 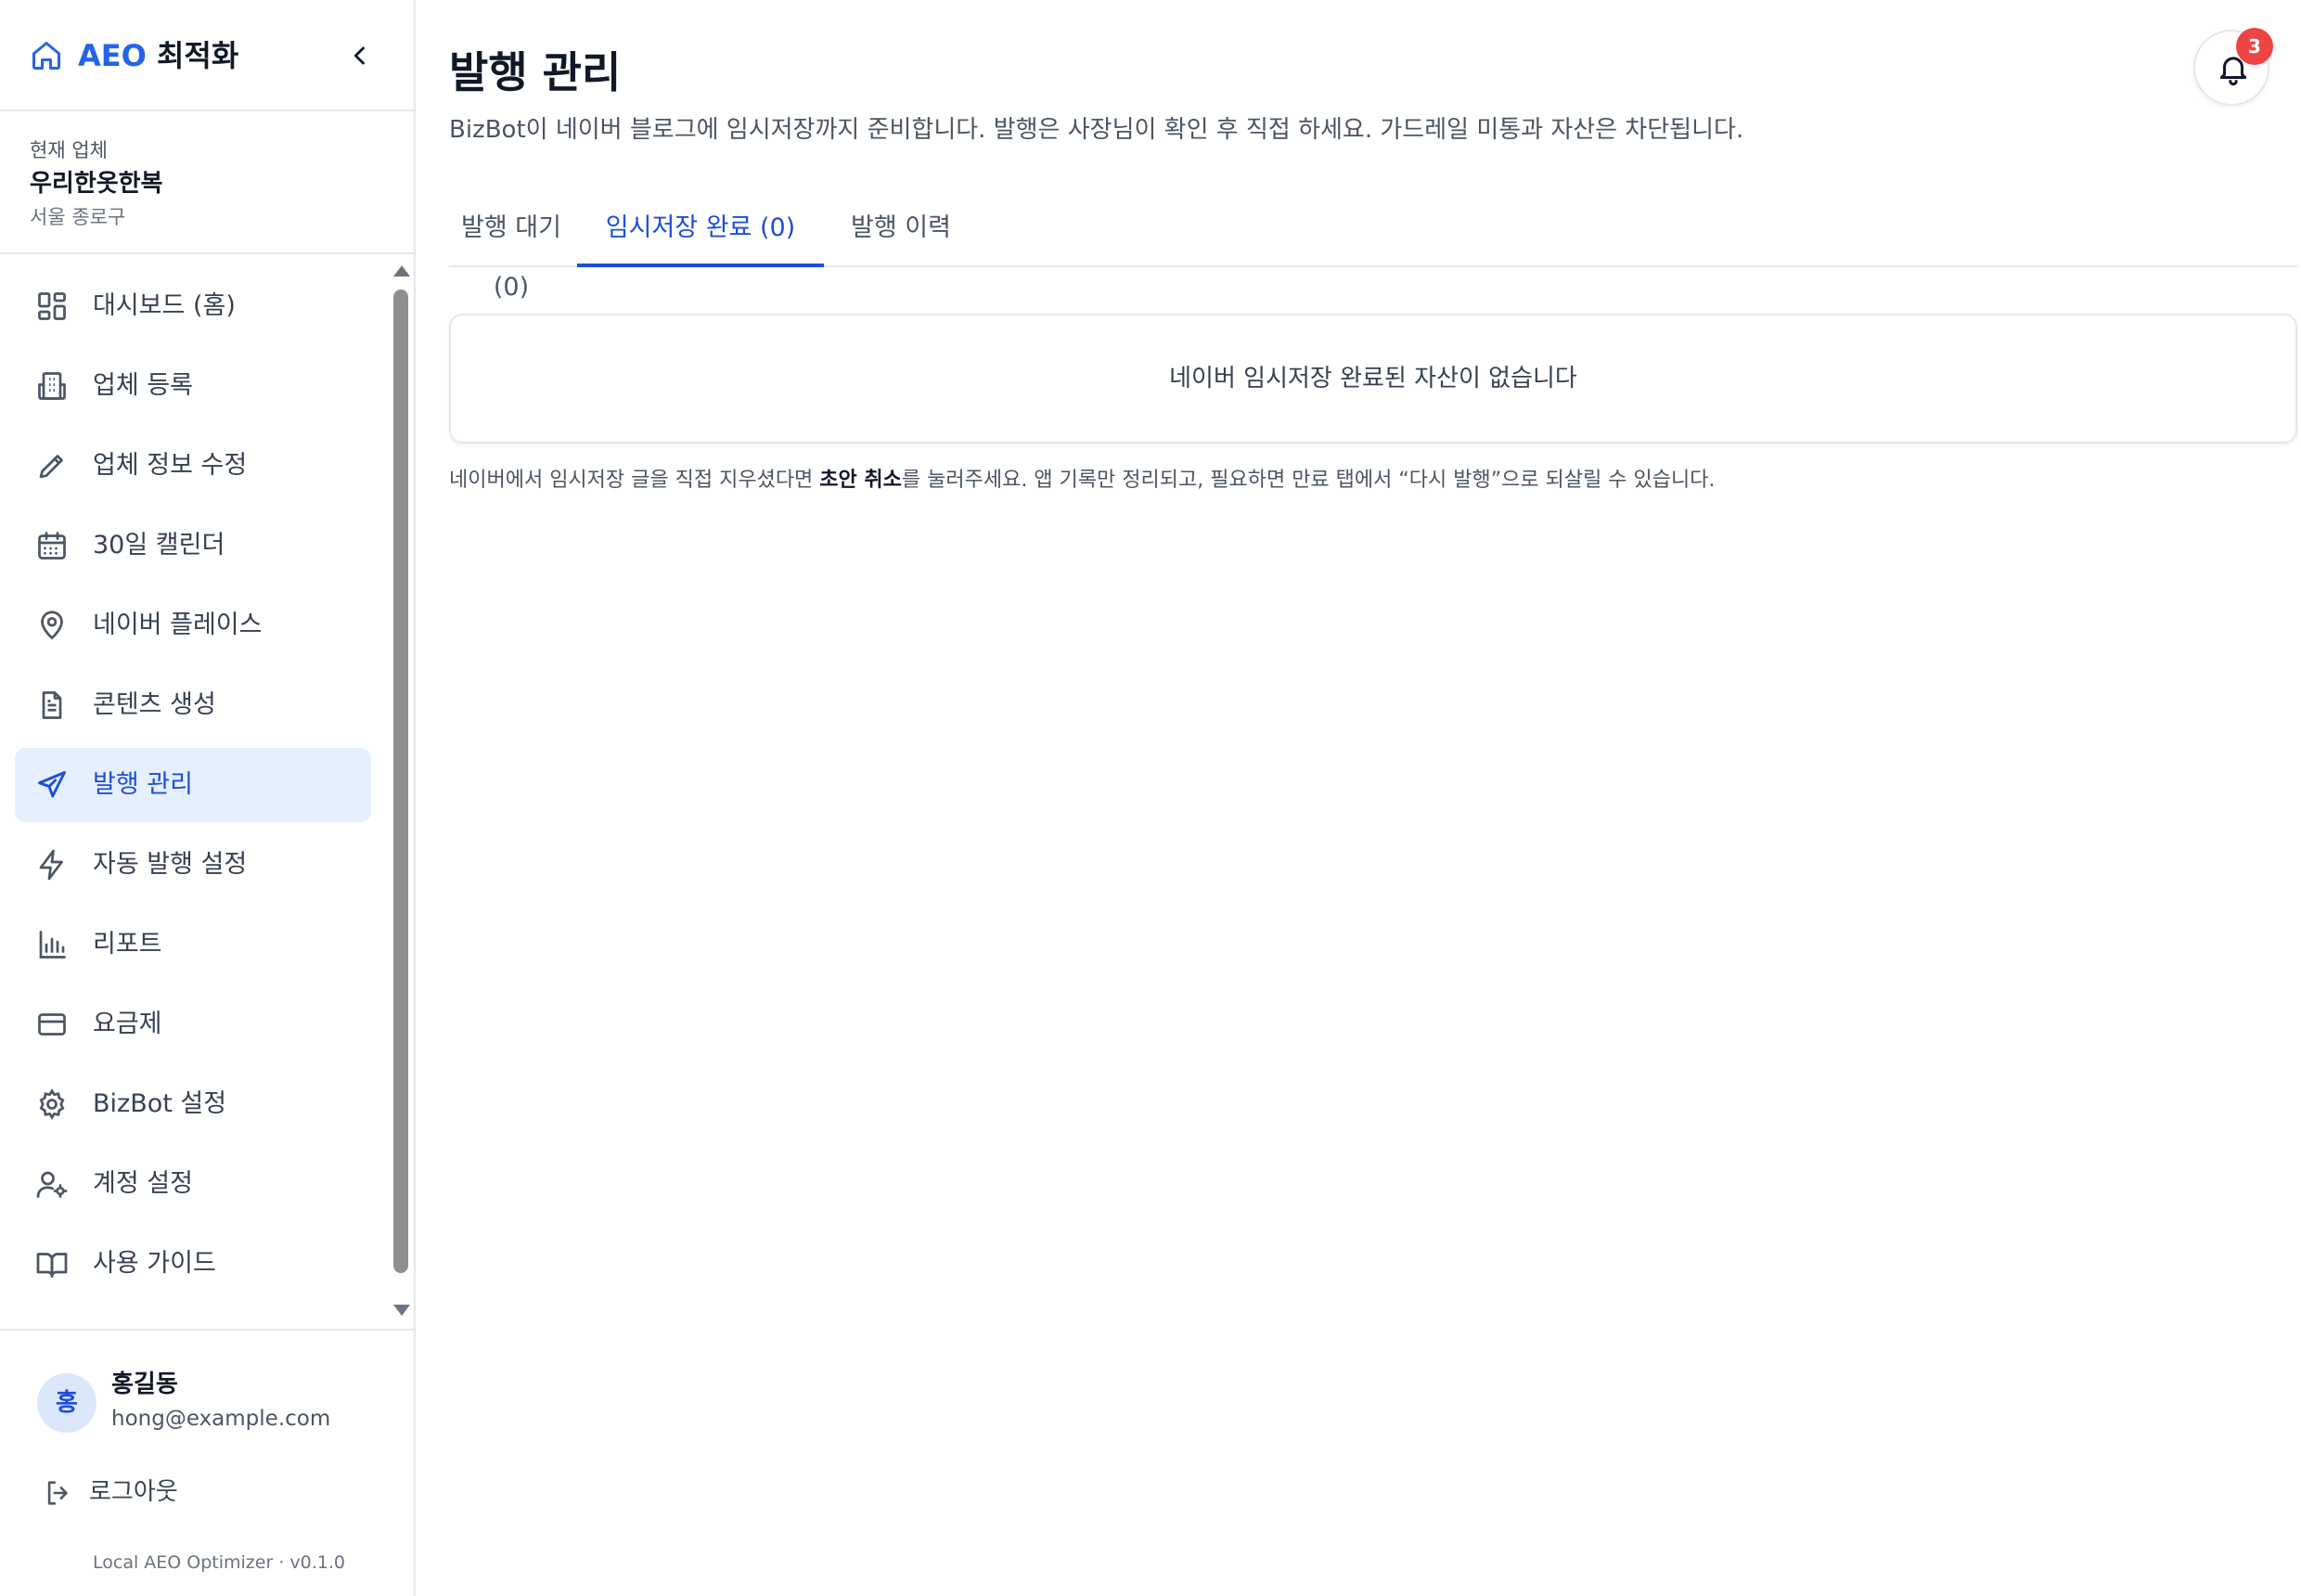 I want to click on sidebar-item-naver-place: 네이버 플레이스, so click(x=193, y=626).